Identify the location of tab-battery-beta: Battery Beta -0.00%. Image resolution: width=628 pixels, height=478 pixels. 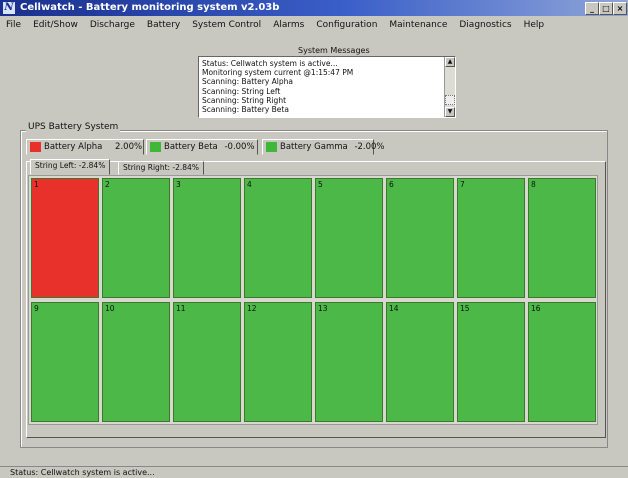
(202, 147).